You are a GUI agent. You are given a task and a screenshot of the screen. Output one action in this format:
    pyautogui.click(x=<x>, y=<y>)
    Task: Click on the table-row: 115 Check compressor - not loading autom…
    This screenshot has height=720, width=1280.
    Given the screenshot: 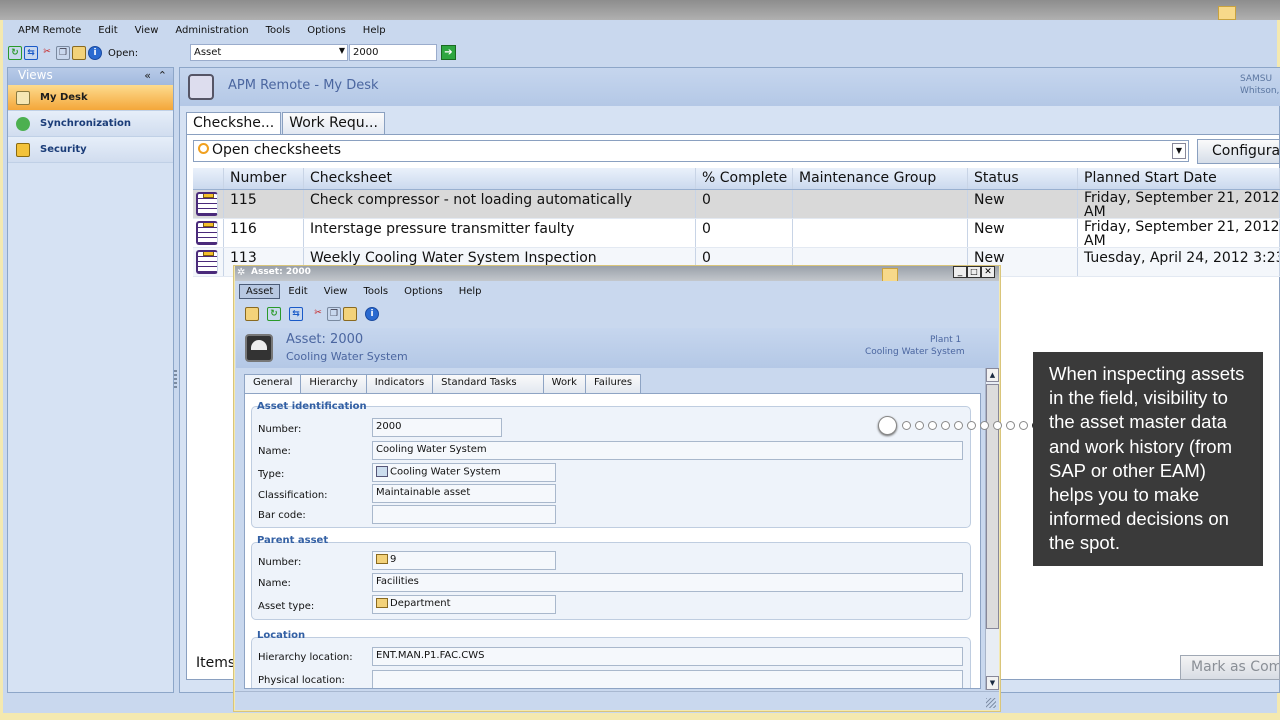 What is the action you would take?
    pyautogui.click(x=736, y=204)
    